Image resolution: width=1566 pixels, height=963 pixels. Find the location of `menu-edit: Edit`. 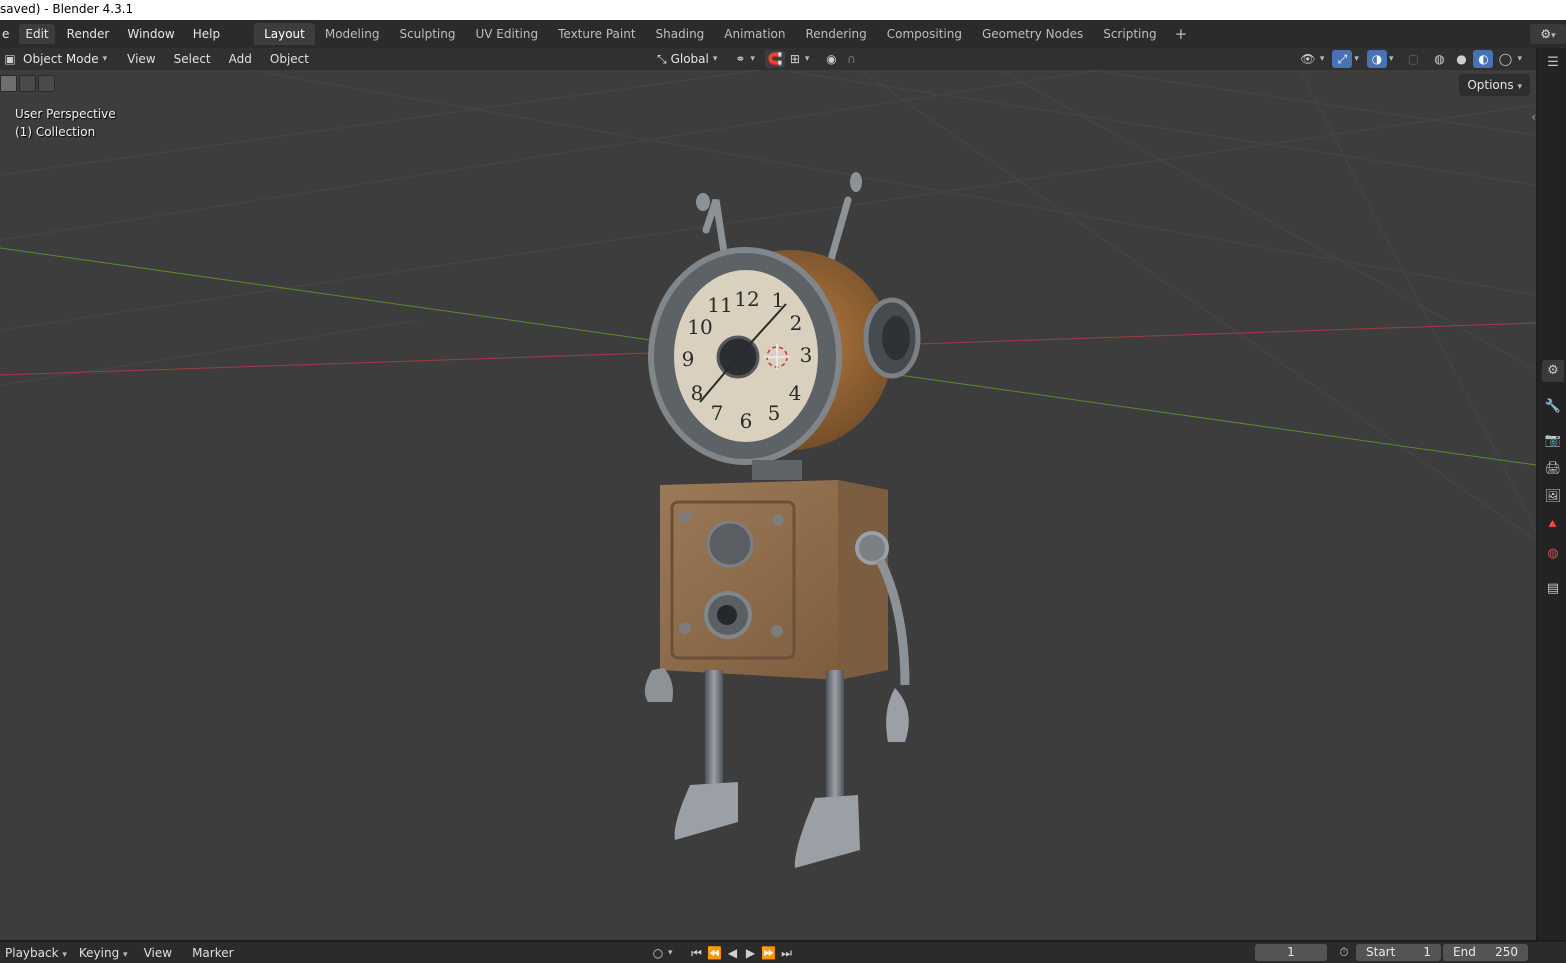

menu-edit: Edit is located at coordinates (37, 34).